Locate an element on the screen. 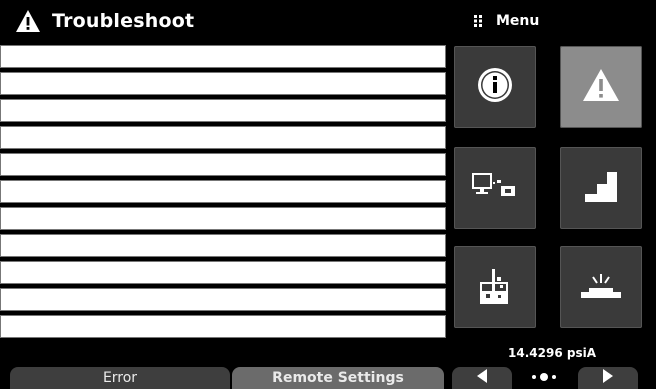 The height and width of the screenshot is (389, 656). next-page-button is located at coordinates (608, 378).